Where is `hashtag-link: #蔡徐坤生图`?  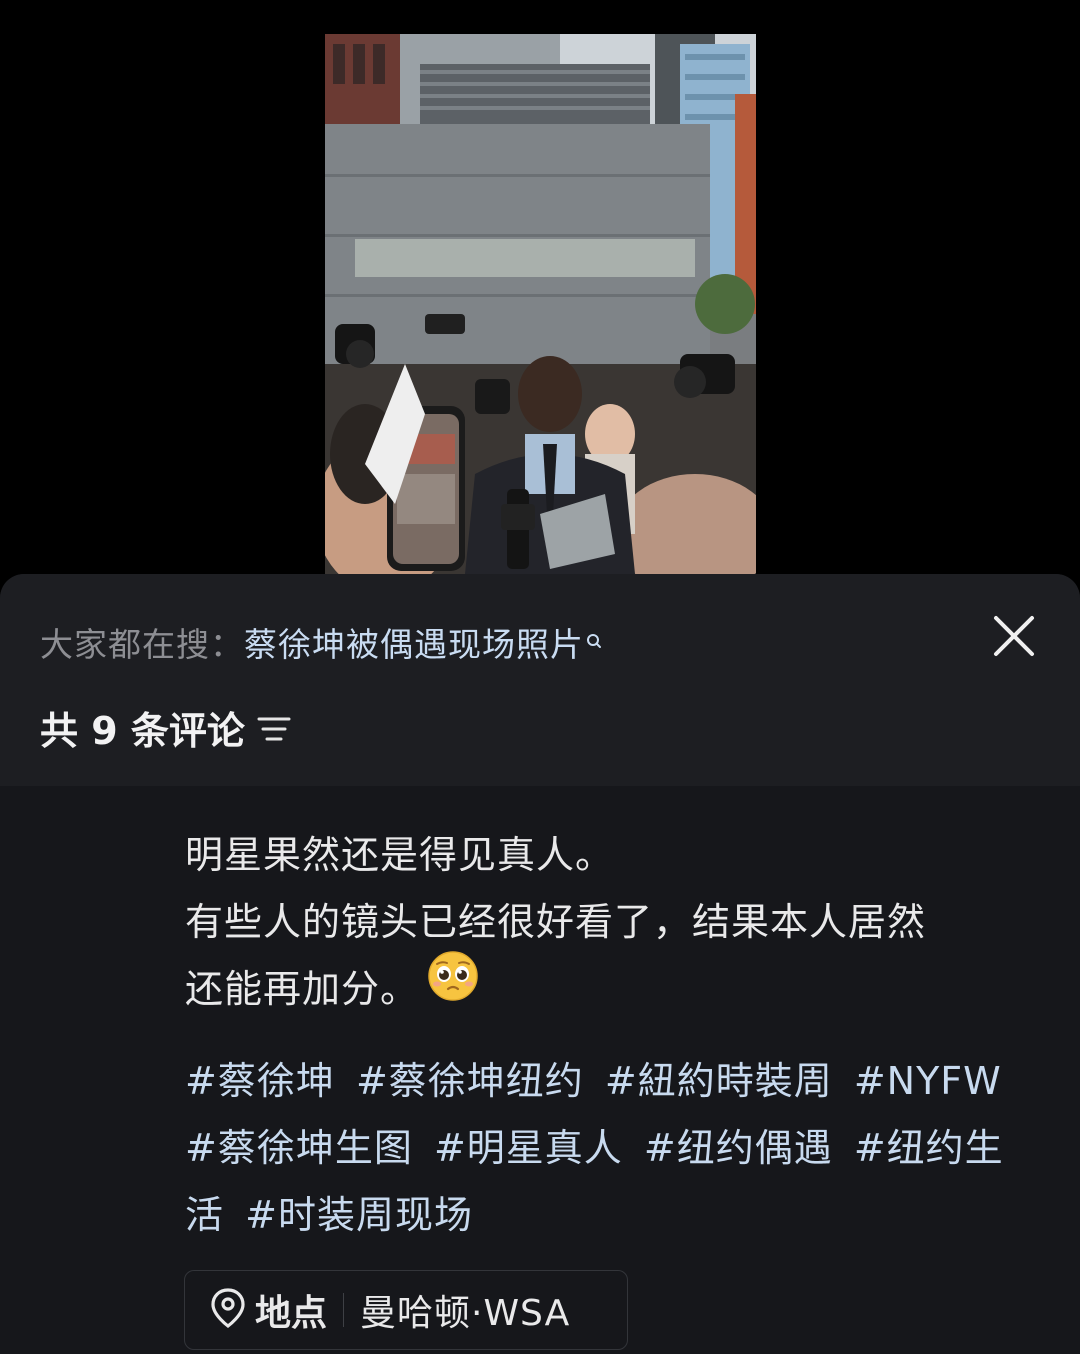
hashtag-link: #蔡徐坤生图 is located at coordinates (299, 1148).